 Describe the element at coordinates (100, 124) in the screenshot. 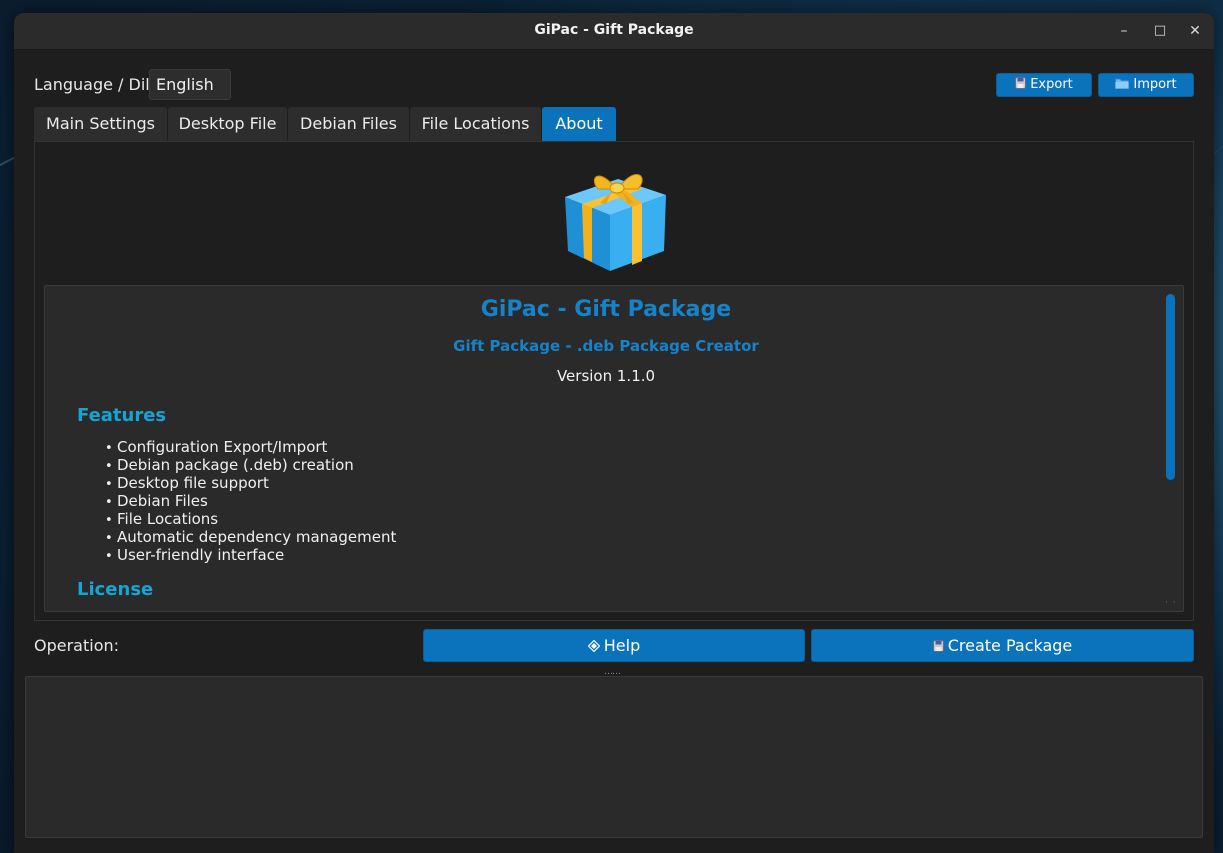

I see `tab-main-settings: Main Settings` at that location.